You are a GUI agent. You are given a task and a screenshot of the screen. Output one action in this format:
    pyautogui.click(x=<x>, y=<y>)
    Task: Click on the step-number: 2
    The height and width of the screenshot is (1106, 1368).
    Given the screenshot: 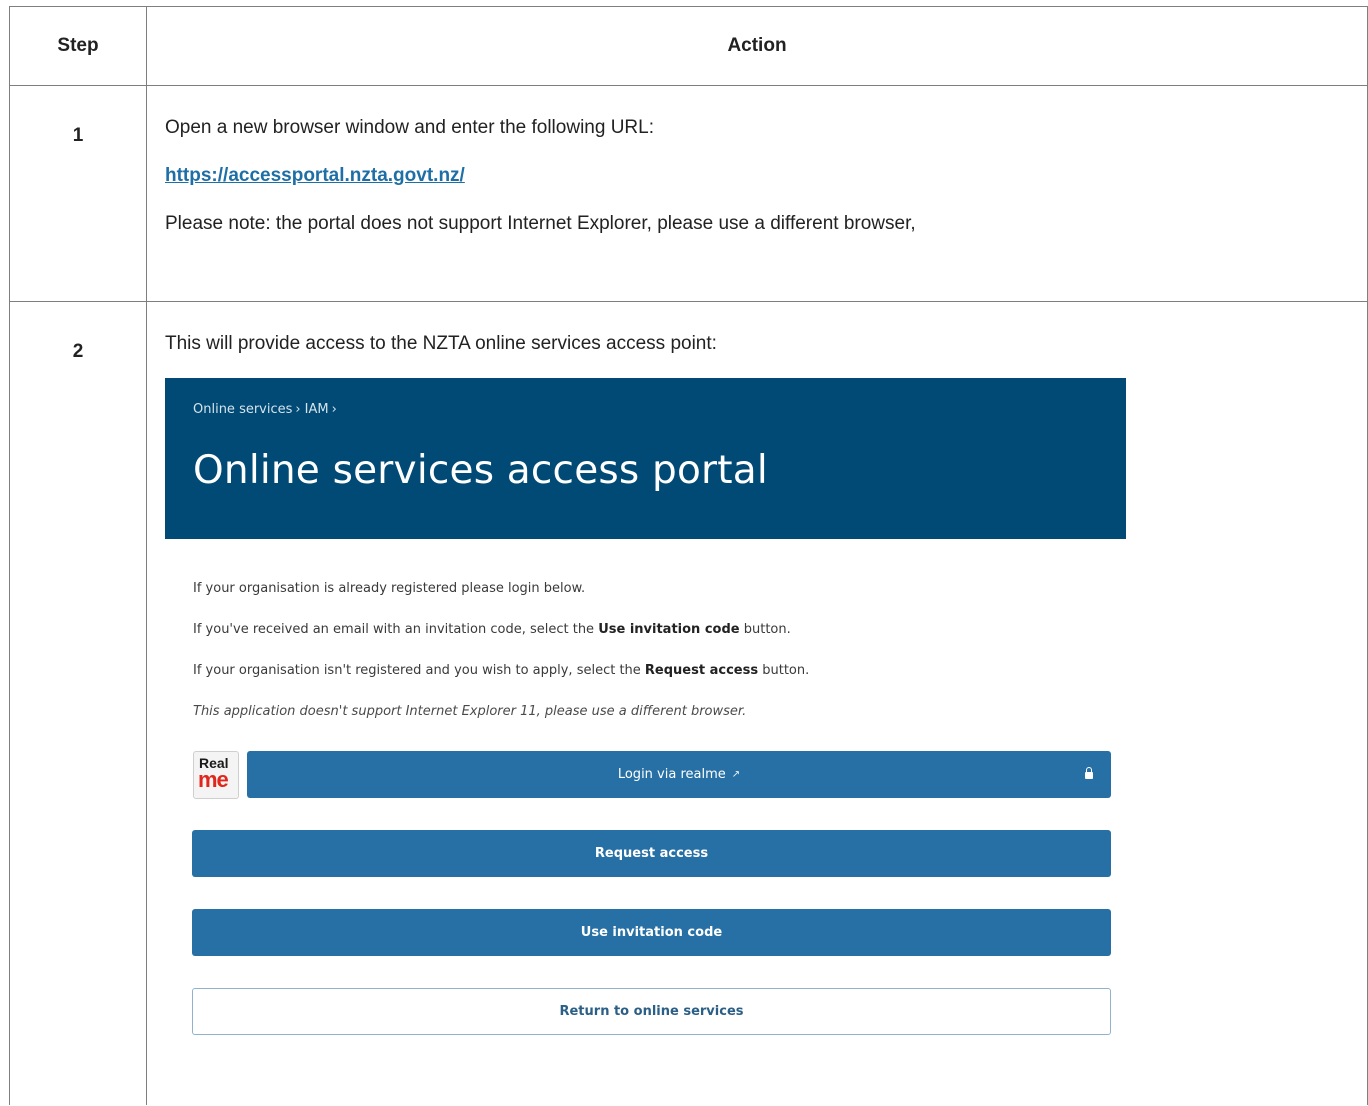 What is the action you would take?
    pyautogui.click(x=78, y=703)
    